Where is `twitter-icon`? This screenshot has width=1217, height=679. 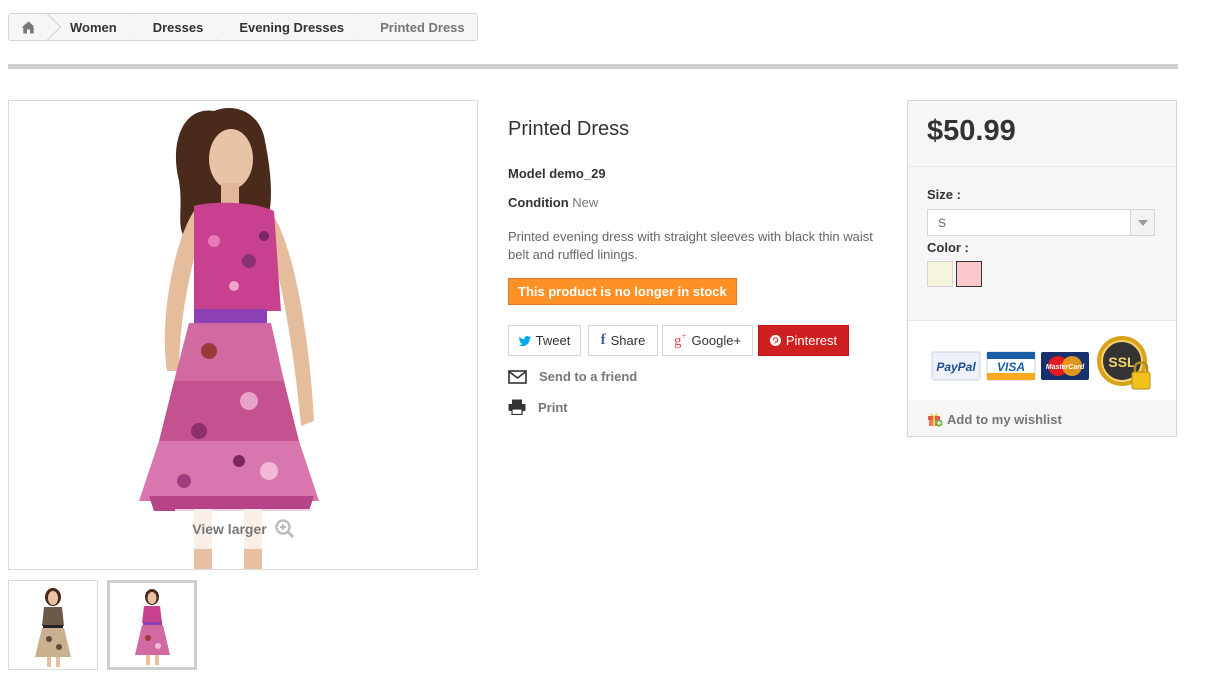 twitter-icon is located at coordinates (524, 340).